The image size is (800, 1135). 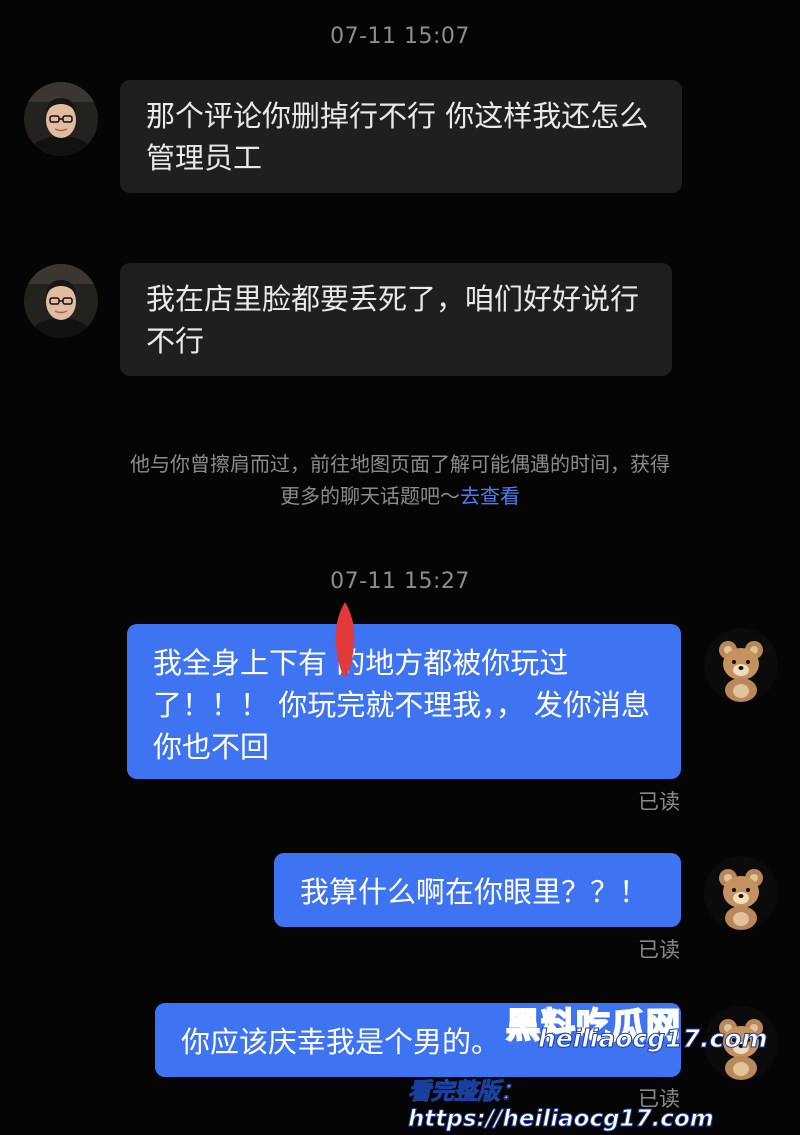 What do you see at coordinates (175, 341) in the screenshot?
I see `message-text: 不行` at bounding box center [175, 341].